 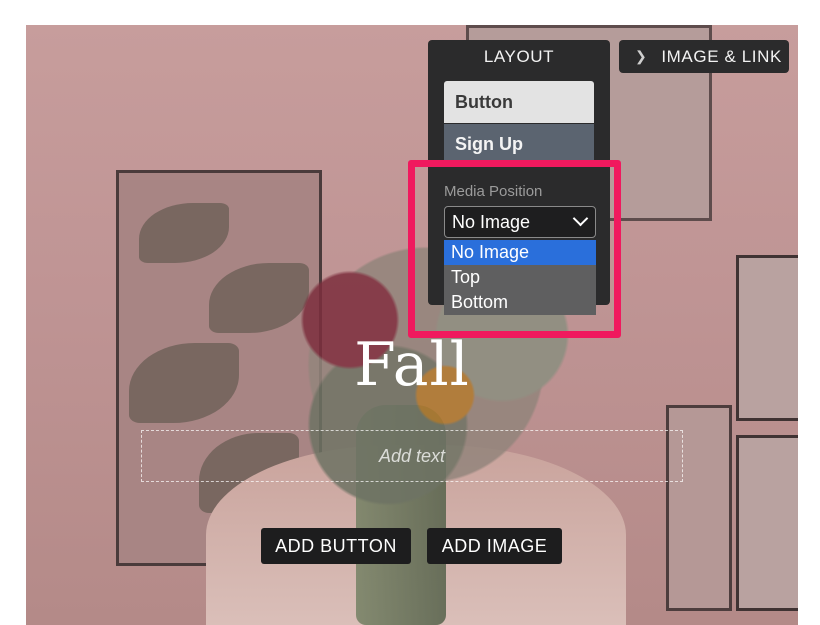 What do you see at coordinates (721, 56) in the screenshot?
I see `tab-image-link-label: IMAGE & LINK` at bounding box center [721, 56].